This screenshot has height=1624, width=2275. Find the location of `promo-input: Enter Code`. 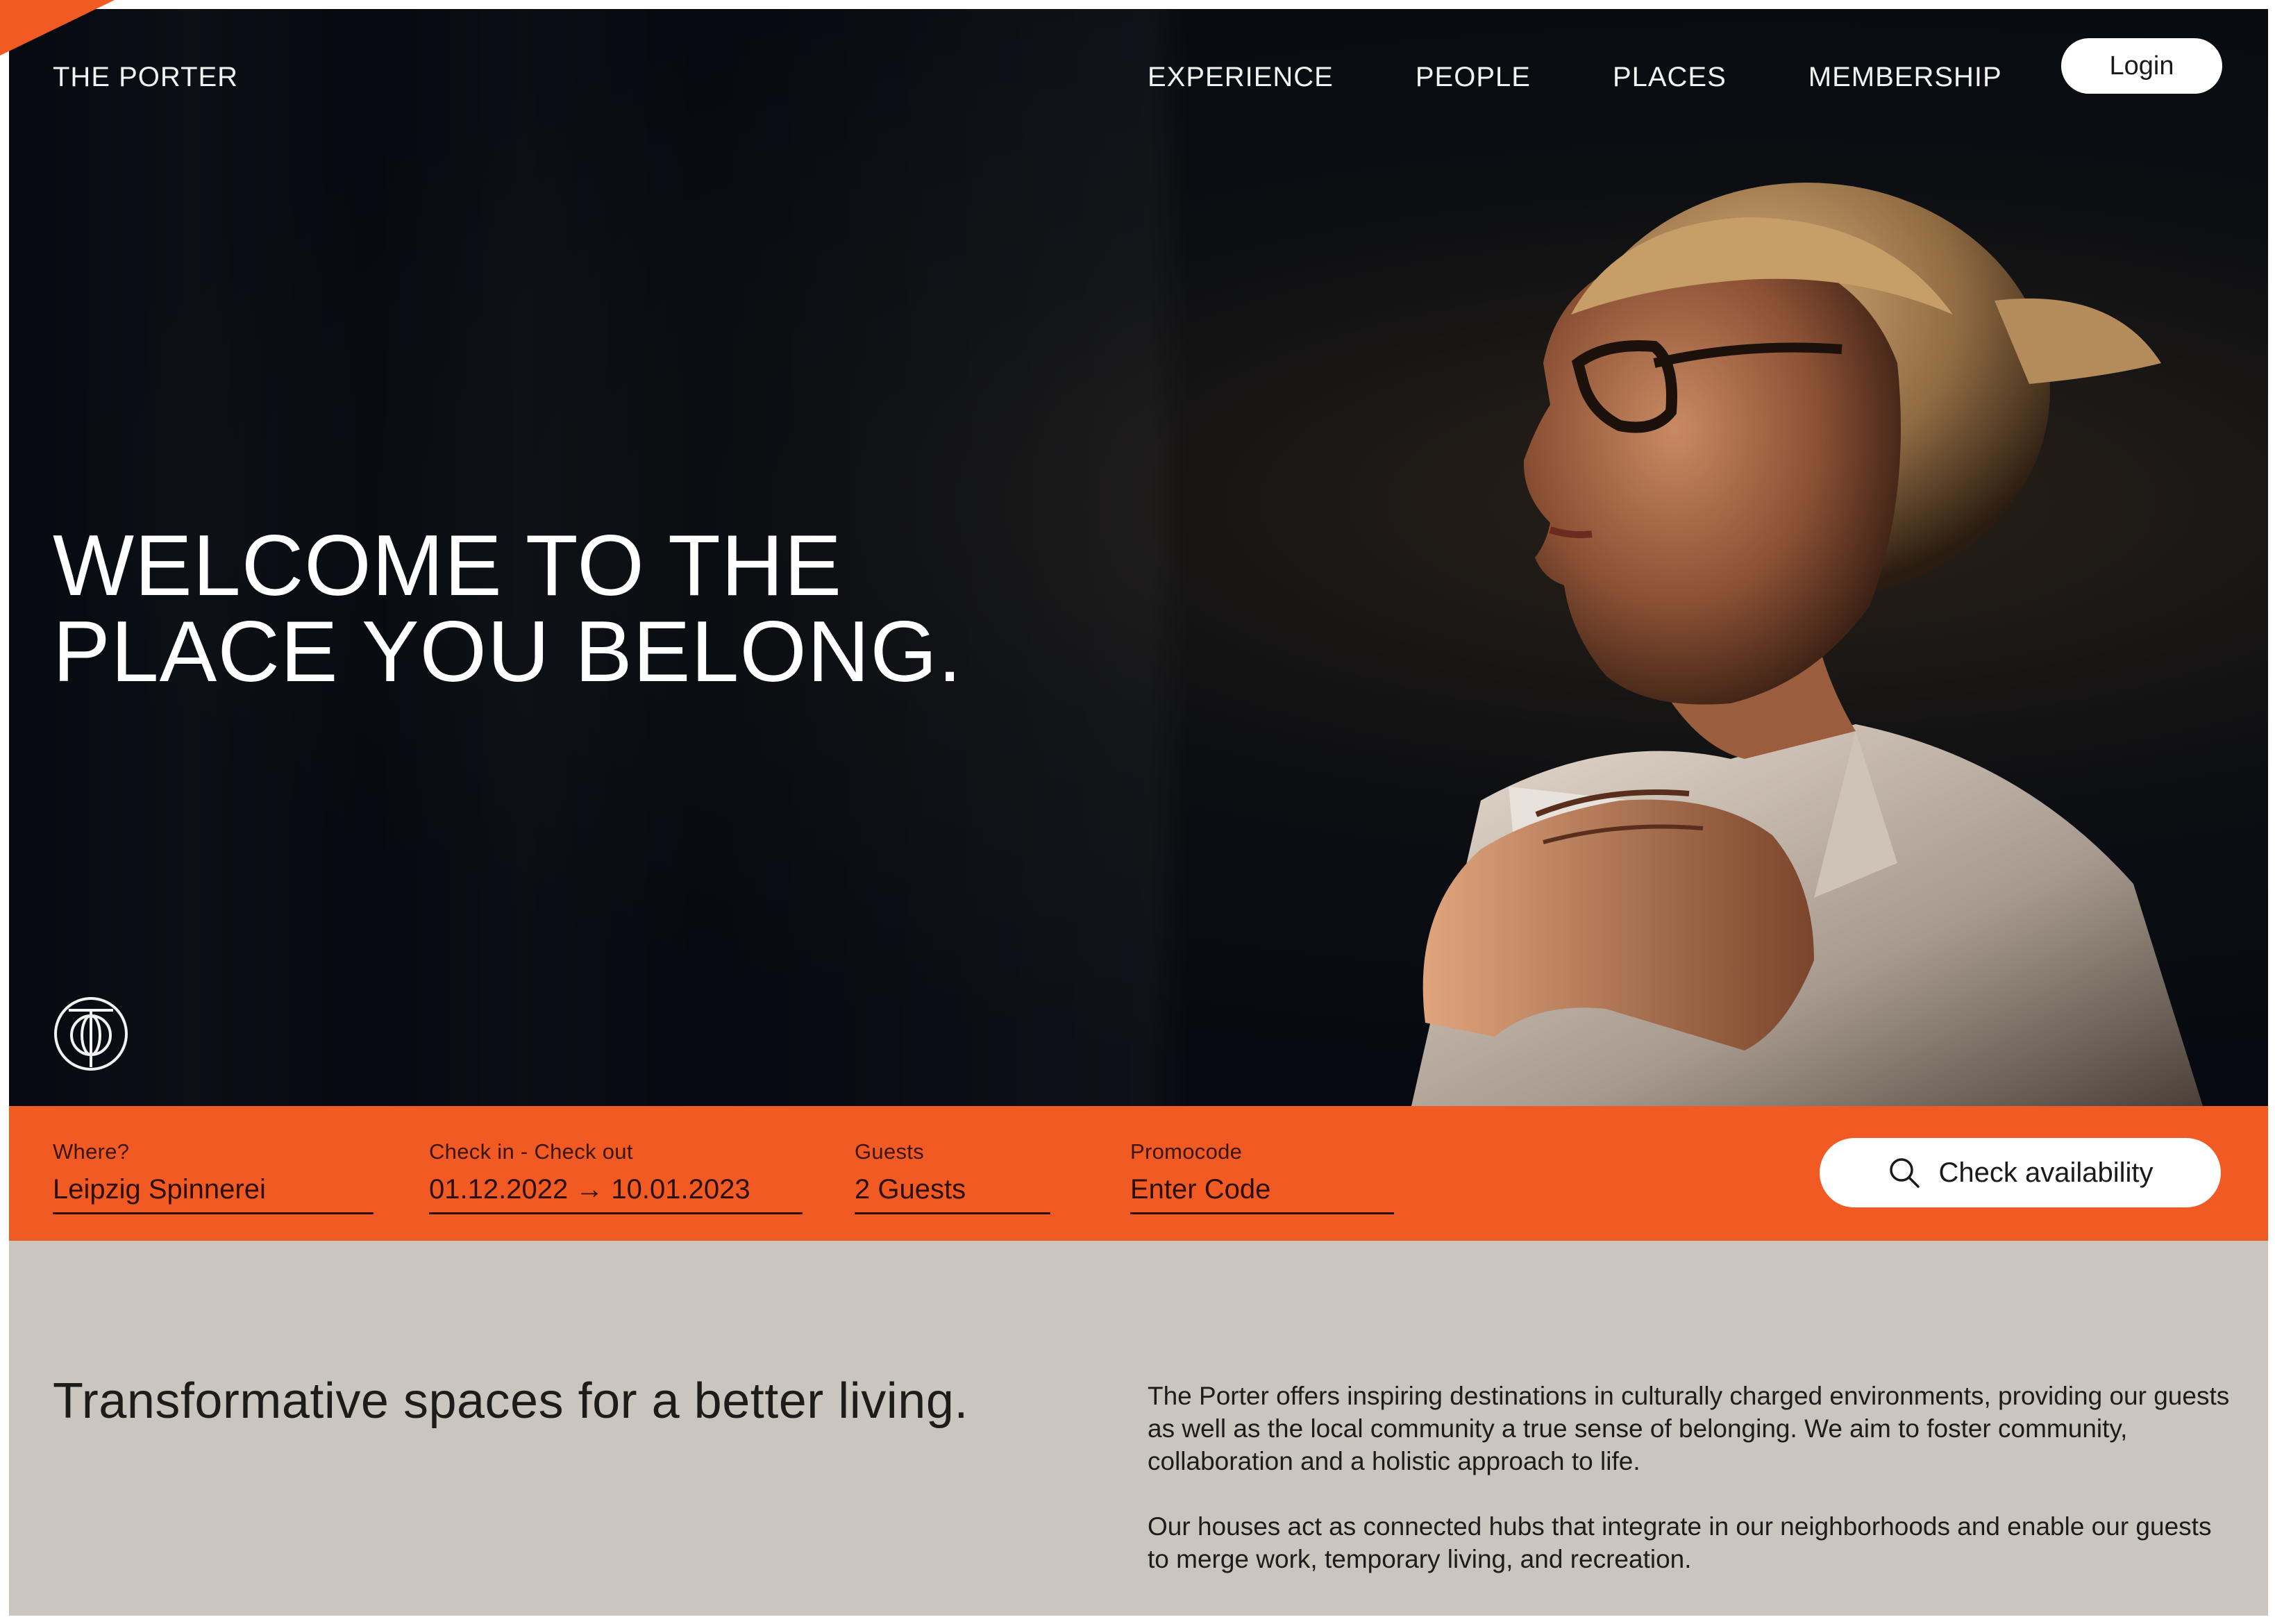

promo-input: Enter Code is located at coordinates (1262, 1194).